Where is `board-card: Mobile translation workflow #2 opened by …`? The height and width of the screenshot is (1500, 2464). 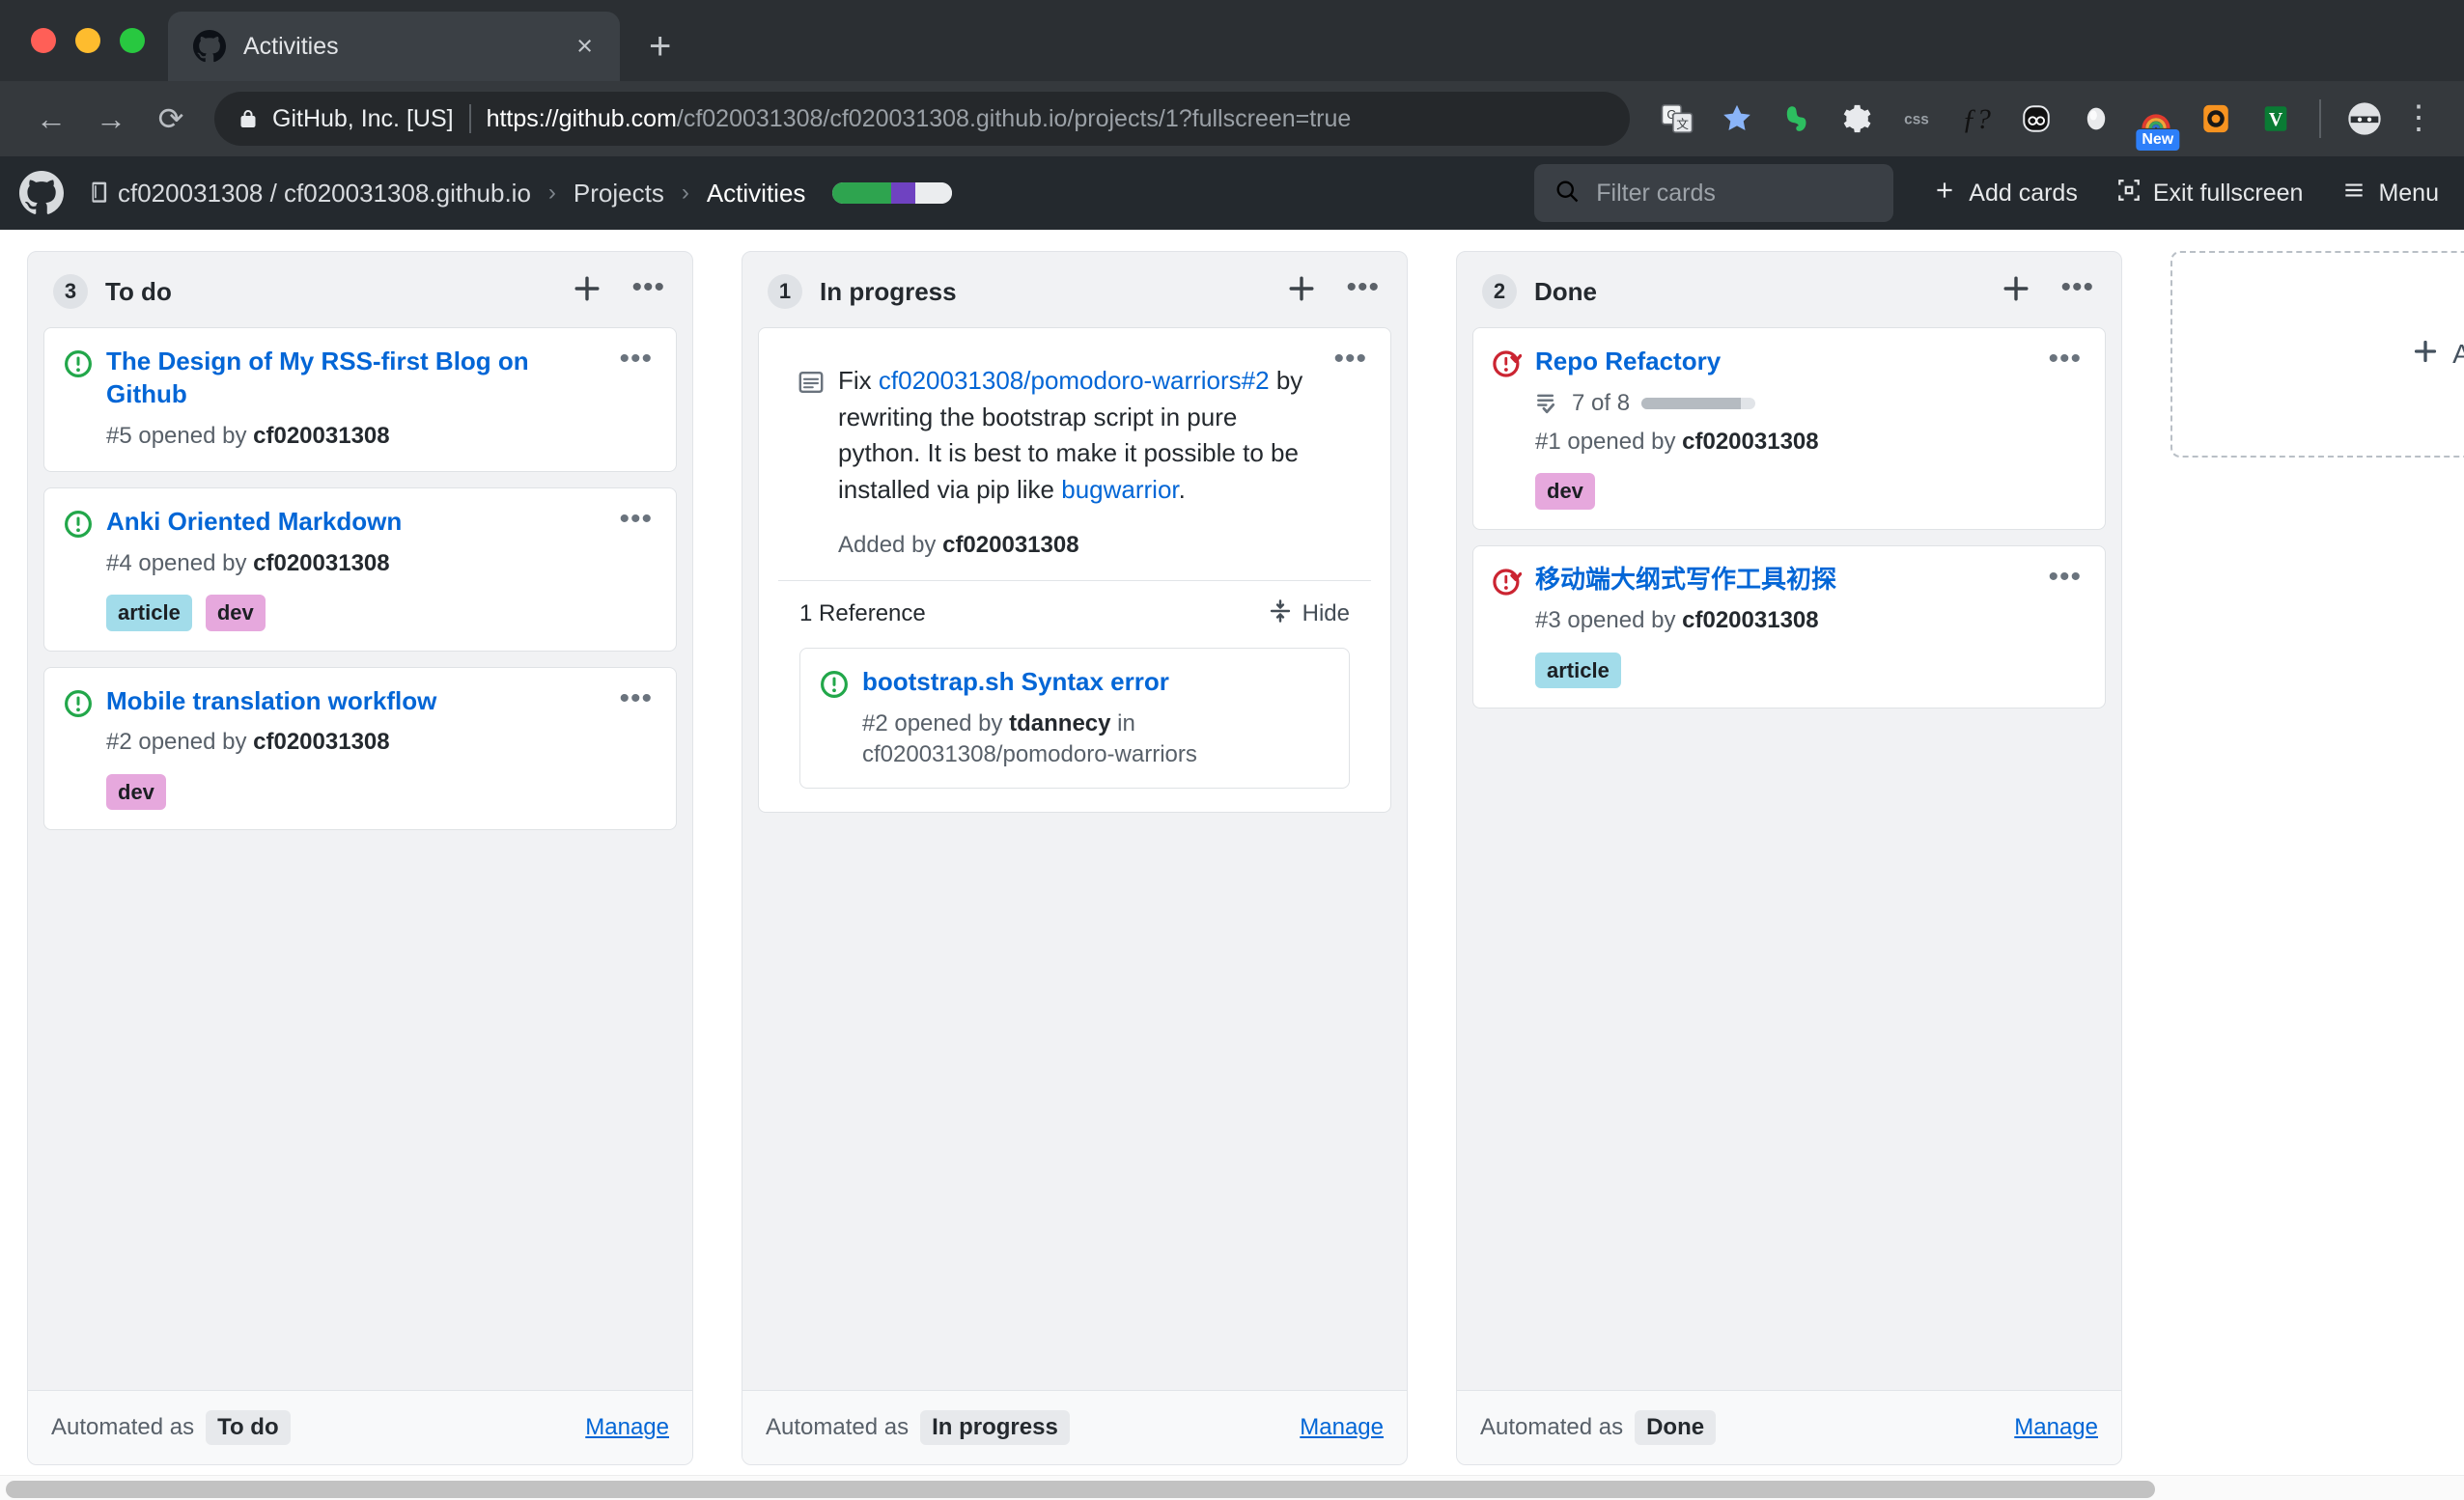 board-card: Mobile translation workflow #2 opened by … is located at coordinates (360, 748).